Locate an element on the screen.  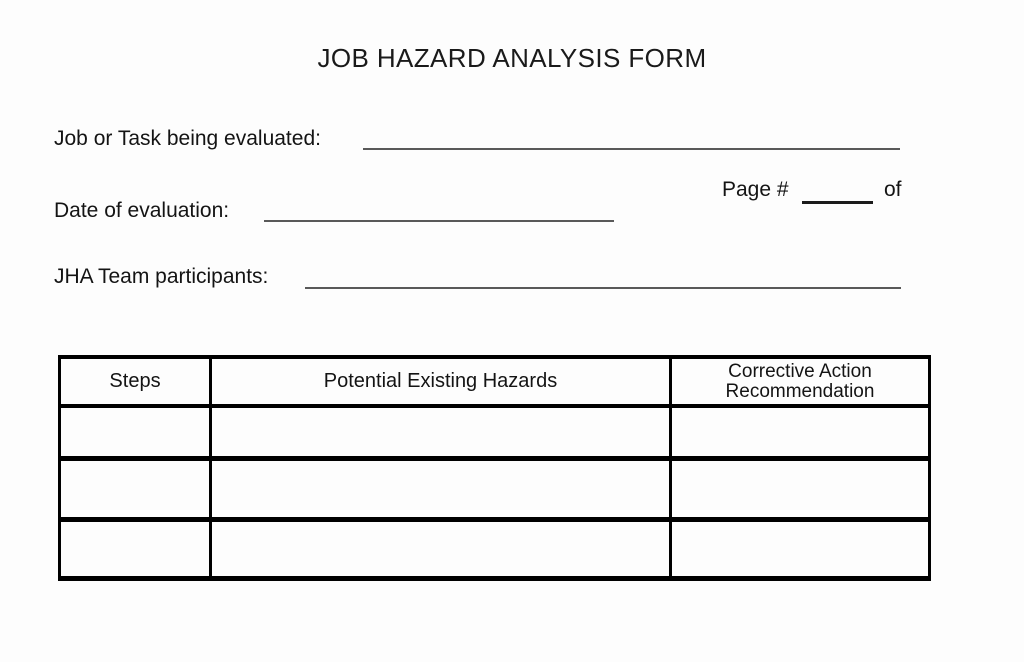
table-header-corrective-action-line2: Recommendation is located at coordinates (800, 391).